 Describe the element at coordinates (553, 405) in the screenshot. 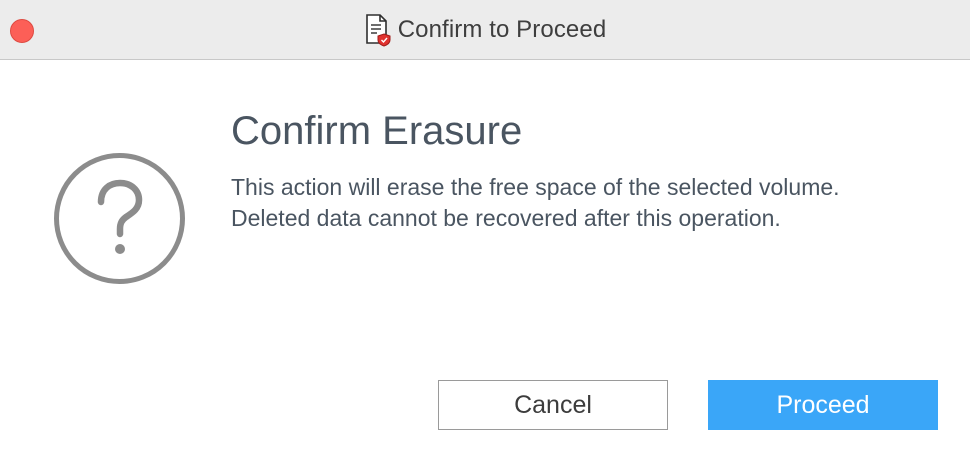

I see `cancel-button: Cancel` at that location.